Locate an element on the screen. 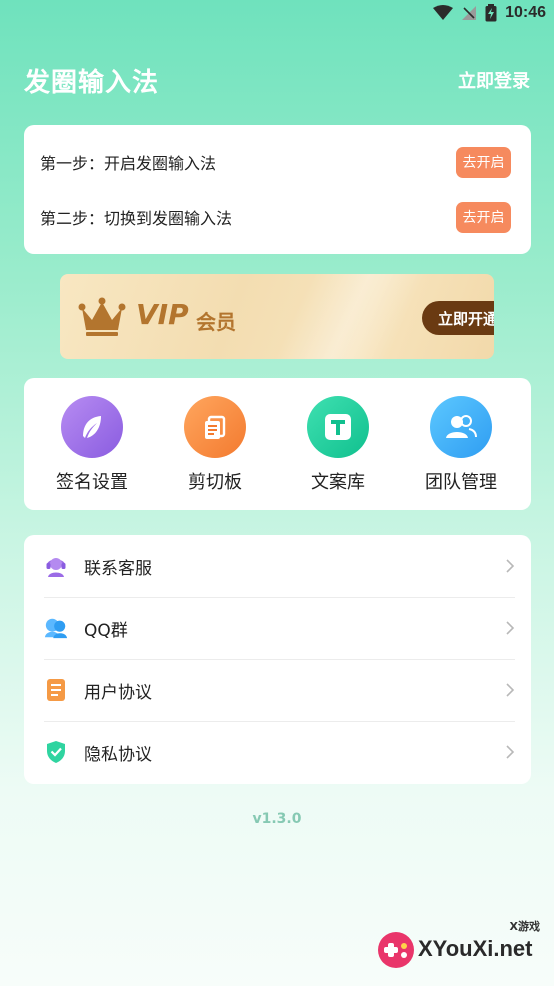 This screenshot has height=986, width=554. feather-icon is located at coordinates (92, 427).